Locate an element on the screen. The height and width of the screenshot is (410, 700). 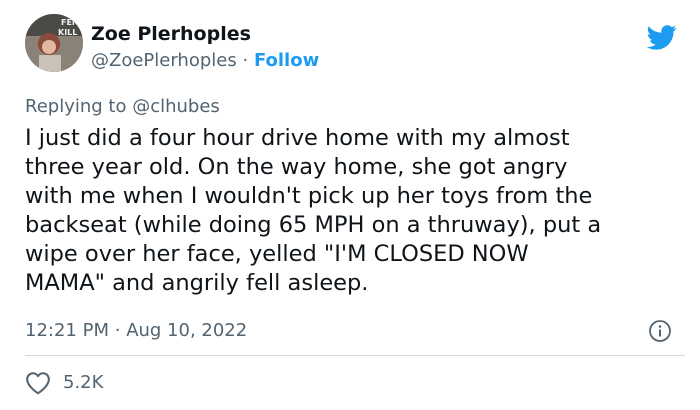
avatar-text-line-1: FEM is located at coordinates (70, 22).